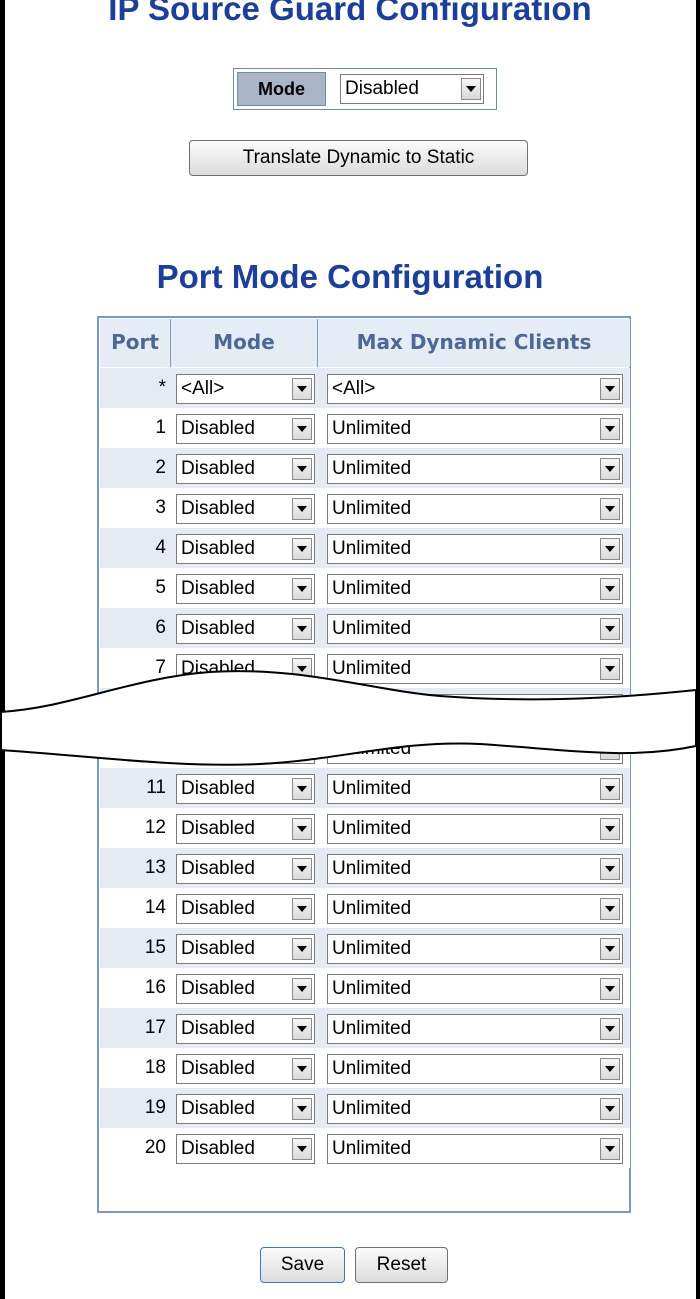  What do you see at coordinates (401, 1265) in the screenshot?
I see `reset-button: Reset` at bounding box center [401, 1265].